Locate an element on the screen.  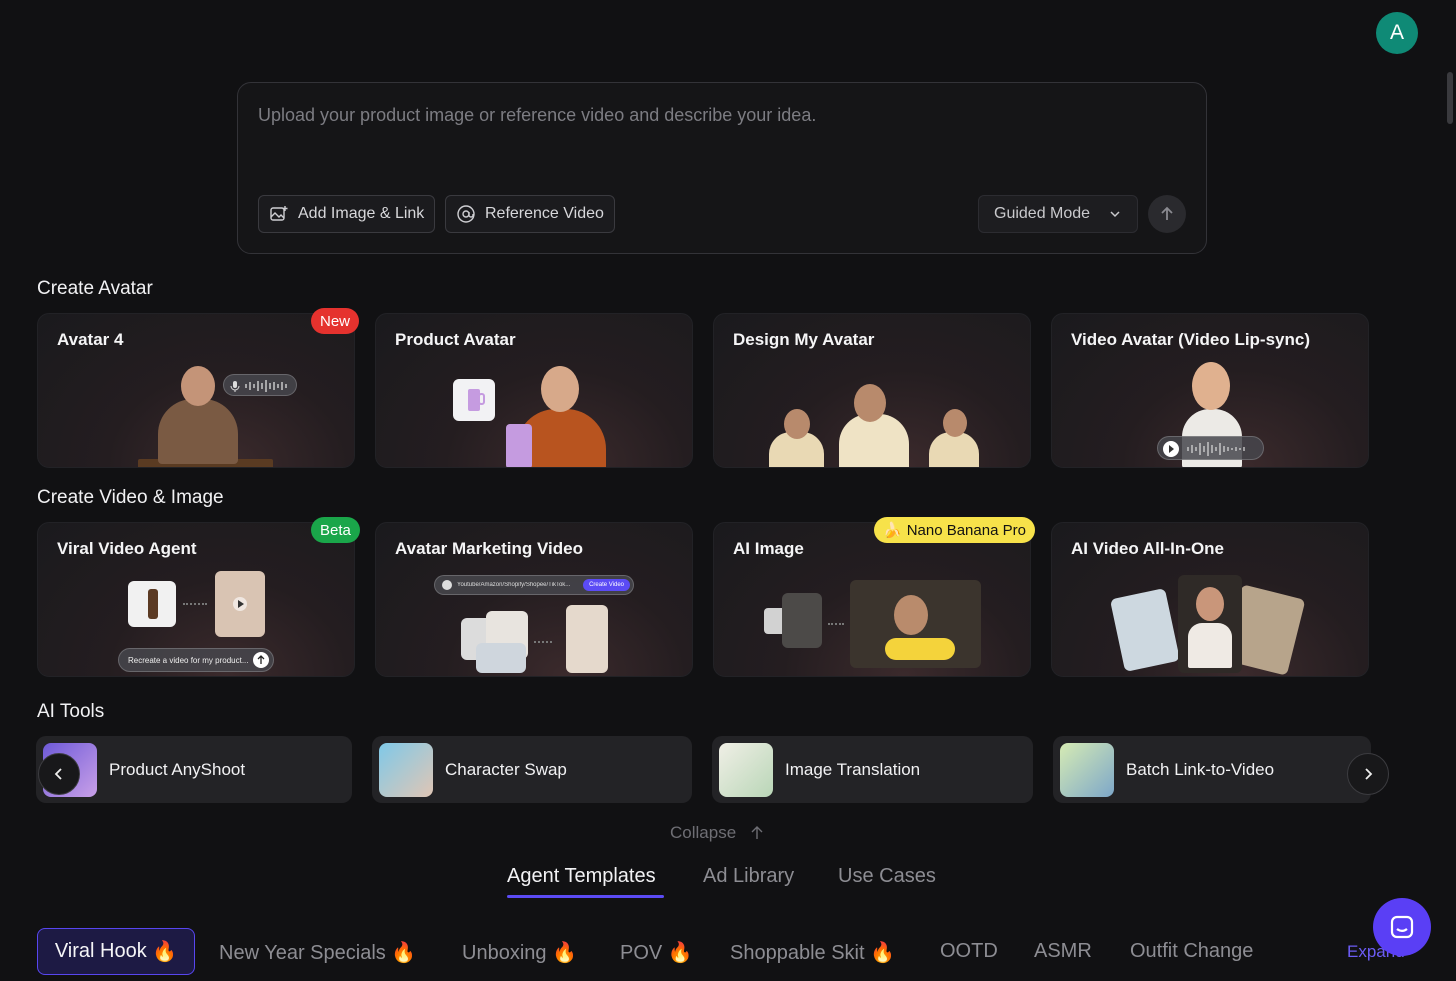
bottle-icon is located at coordinates (153, 604).